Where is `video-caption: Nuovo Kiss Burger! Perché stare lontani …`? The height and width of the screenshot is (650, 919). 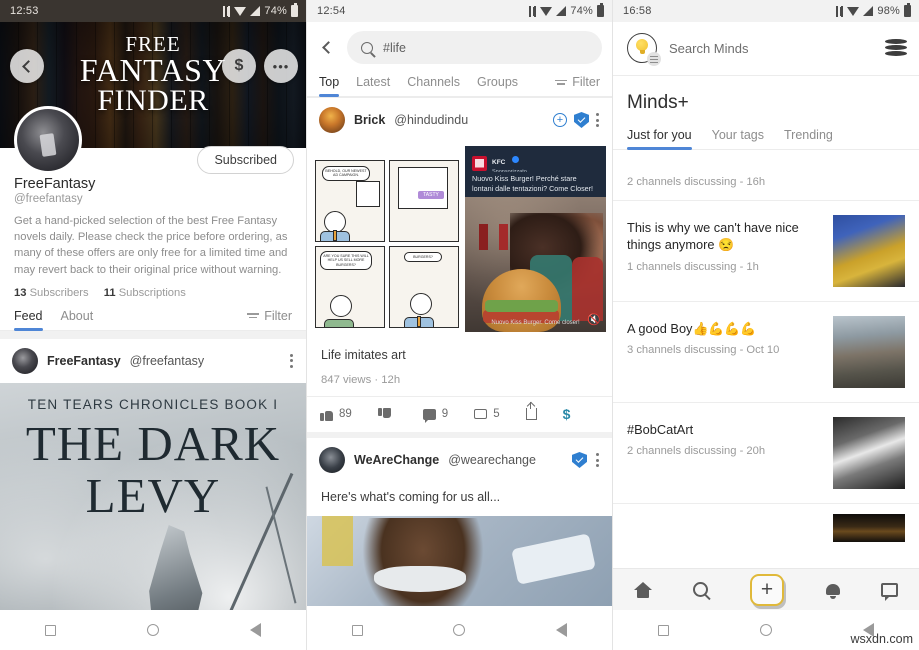
video-caption: Nuovo Kiss Burger! Perché stare lontani … is located at coordinates (535, 185).